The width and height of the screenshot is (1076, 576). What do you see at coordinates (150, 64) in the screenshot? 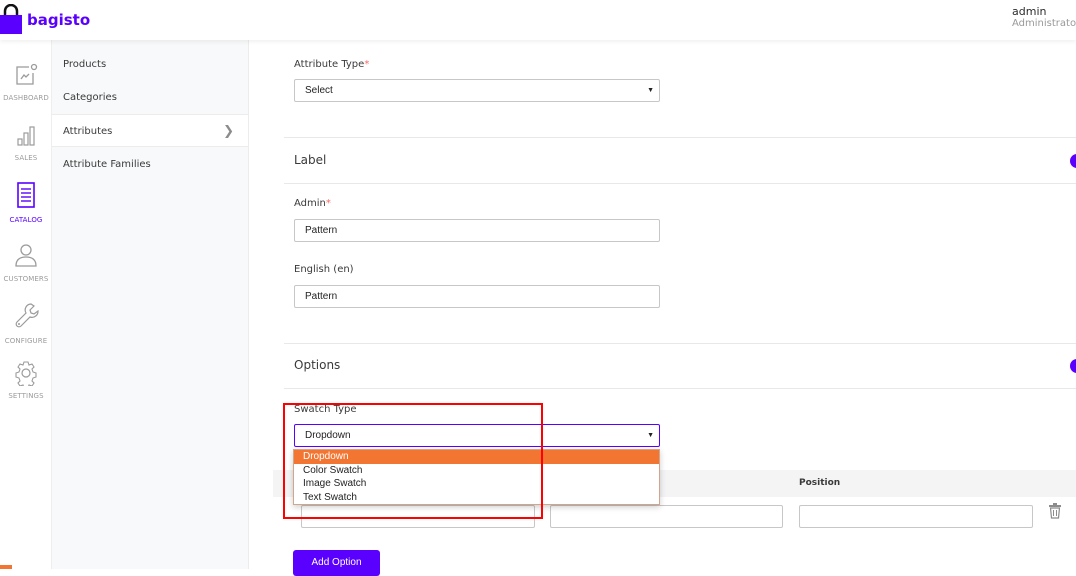
I see `subnav-item-products: Products` at bounding box center [150, 64].